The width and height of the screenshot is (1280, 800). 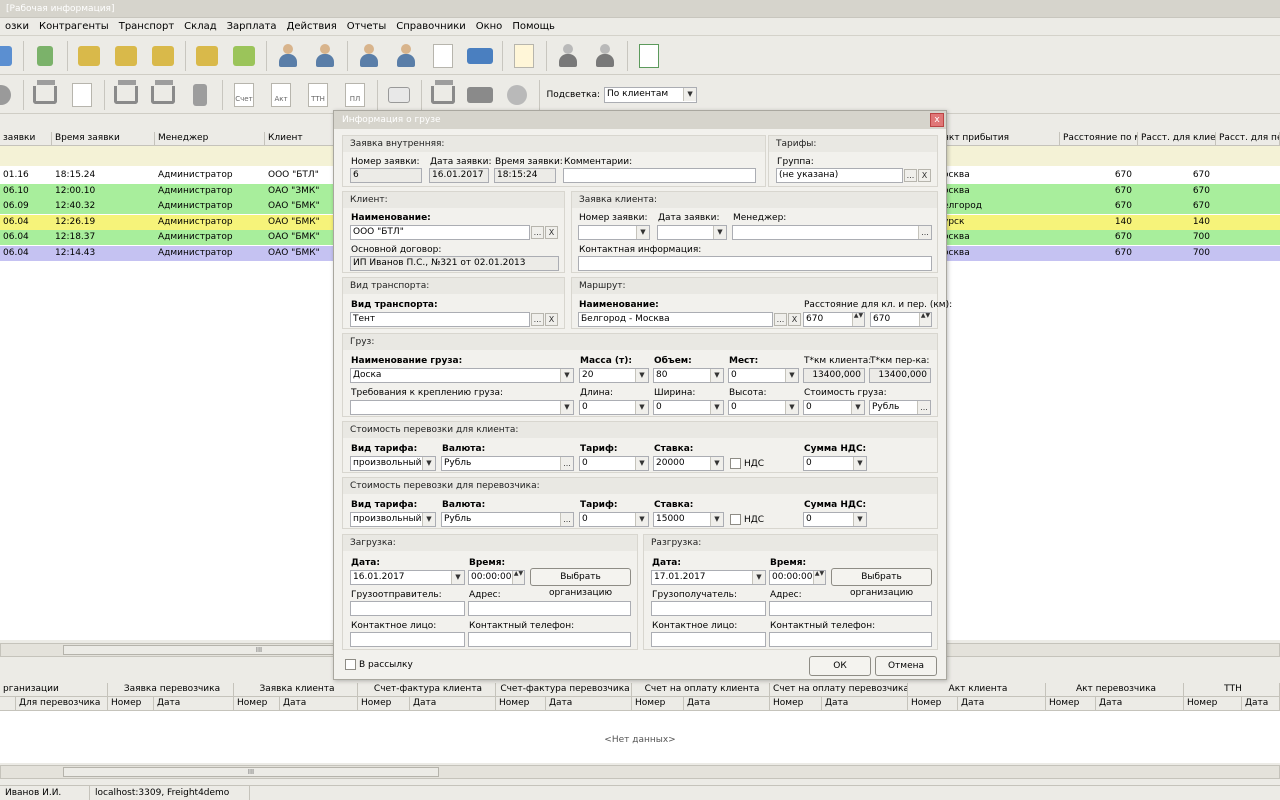 I want to click on column-header-manager: Менеджер, so click(x=210, y=139).